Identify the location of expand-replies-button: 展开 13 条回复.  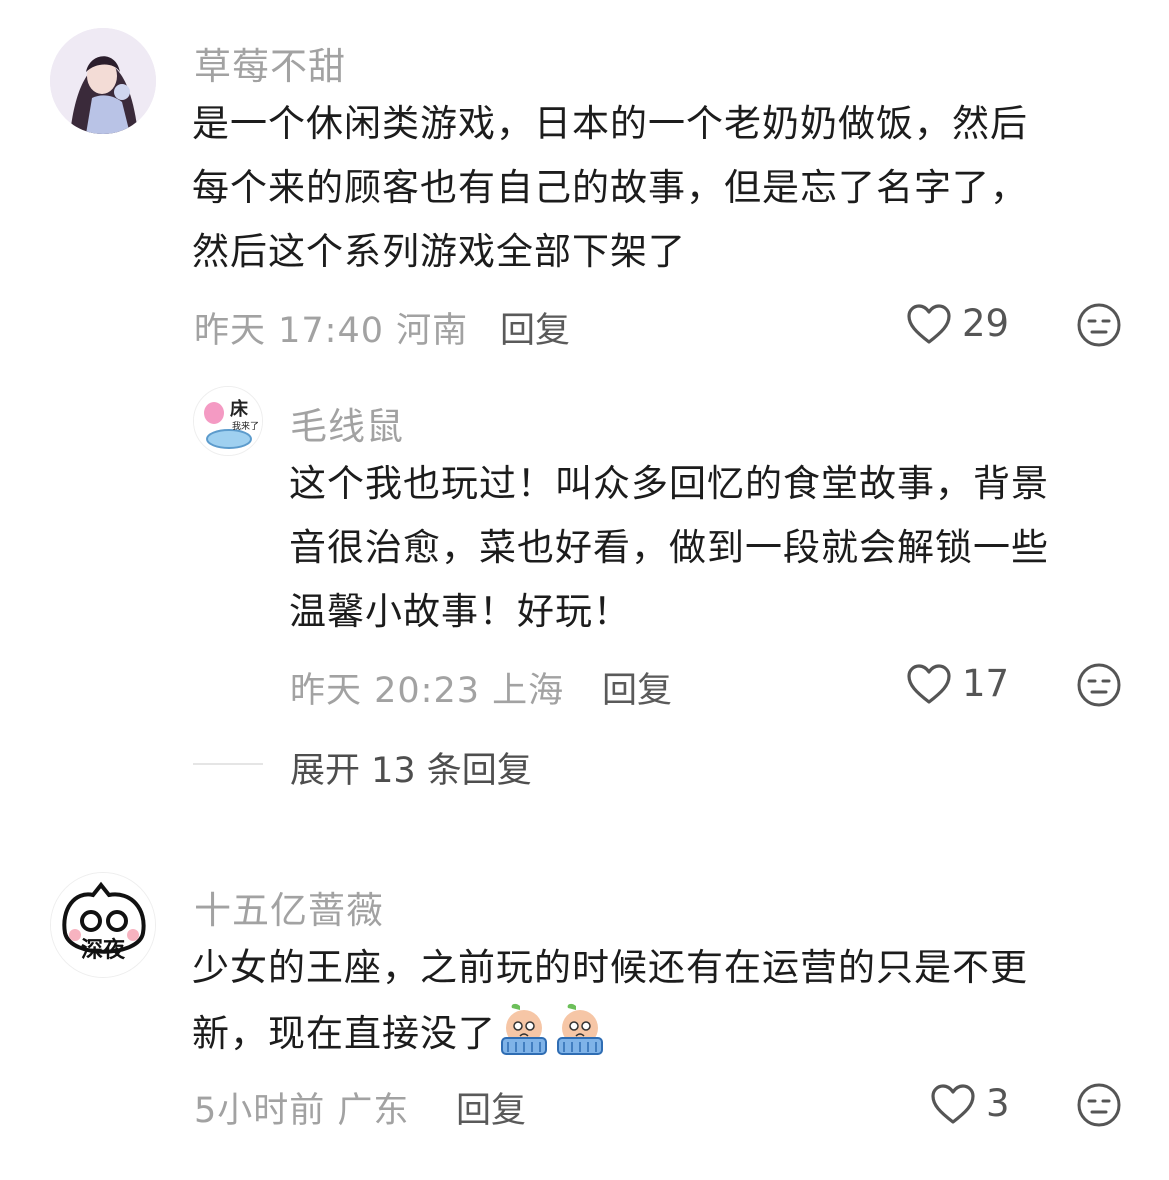
(411, 767).